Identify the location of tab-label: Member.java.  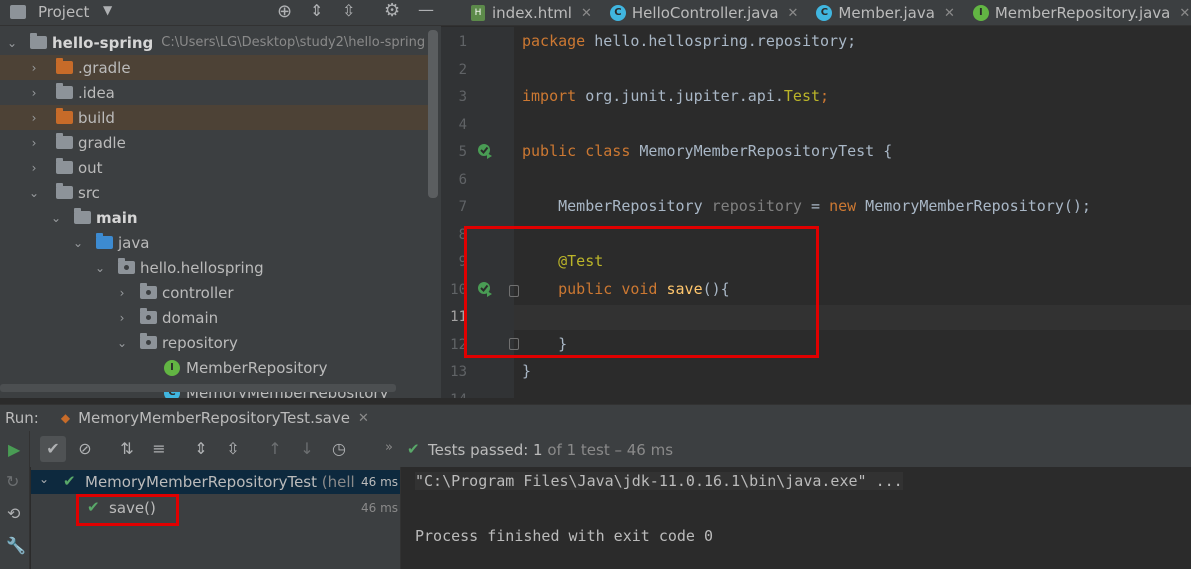
(886, 13).